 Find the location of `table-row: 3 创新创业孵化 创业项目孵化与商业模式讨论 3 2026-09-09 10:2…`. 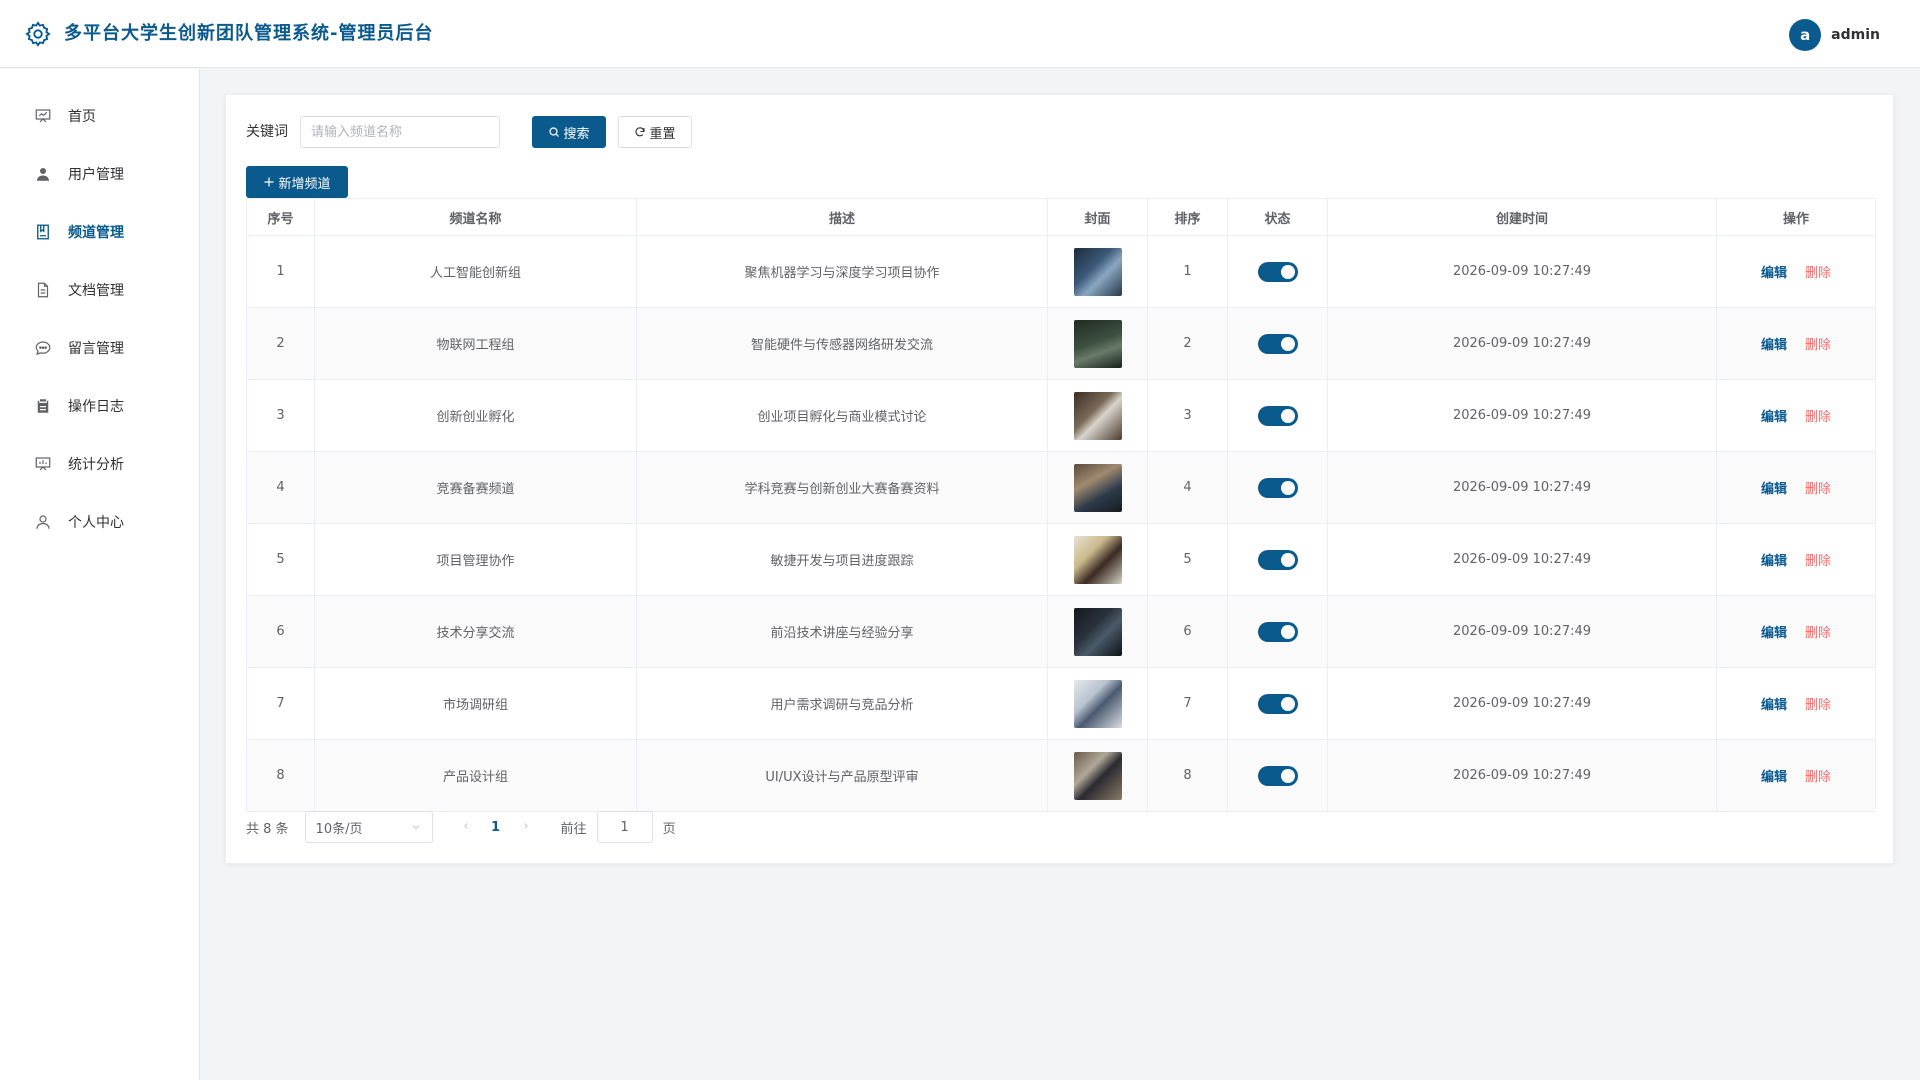

table-row: 3 创新创业孵化 创业项目孵化与商业模式讨论 3 2026-09-09 10:2… is located at coordinates (1061, 415).